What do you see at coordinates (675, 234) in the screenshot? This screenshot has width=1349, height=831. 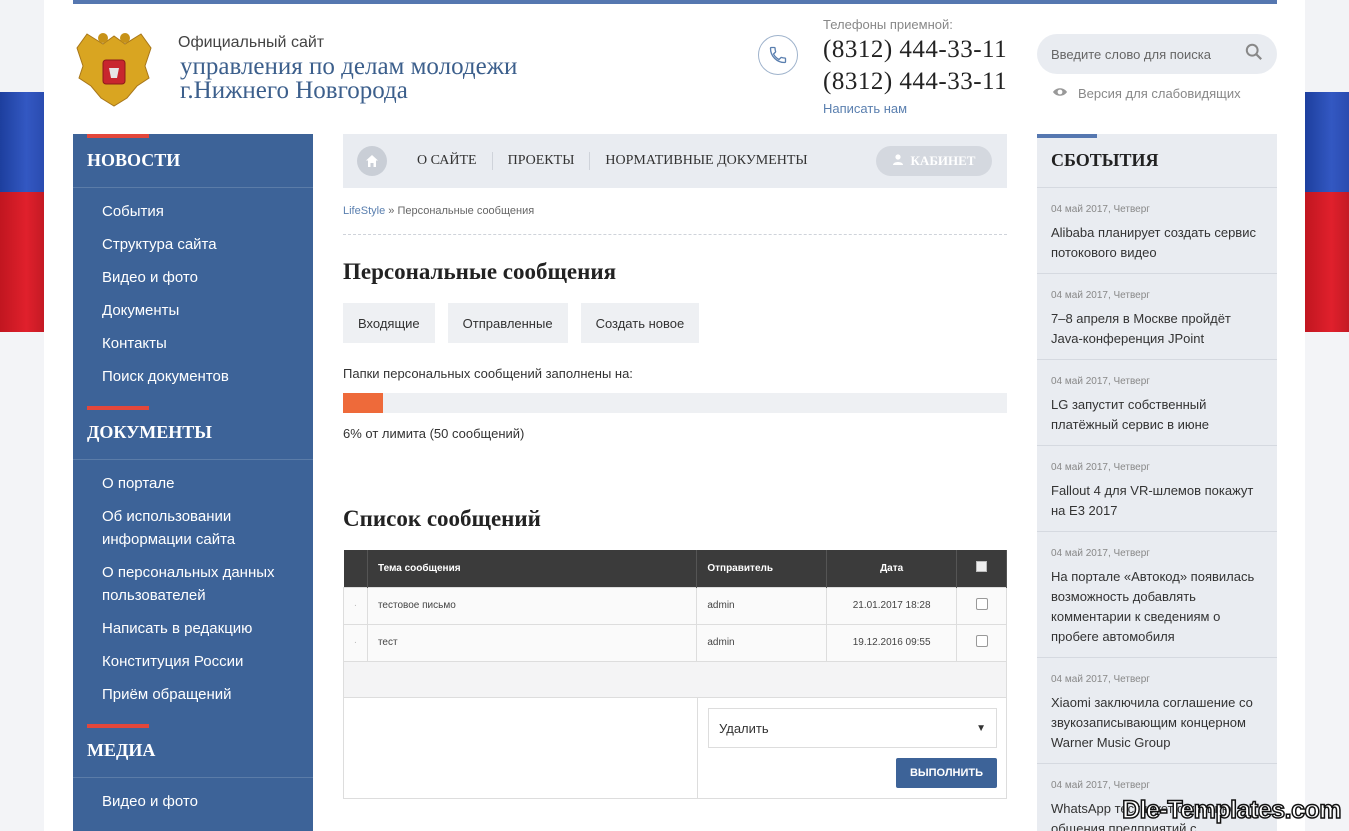 I see `divider` at bounding box center [675, 234].